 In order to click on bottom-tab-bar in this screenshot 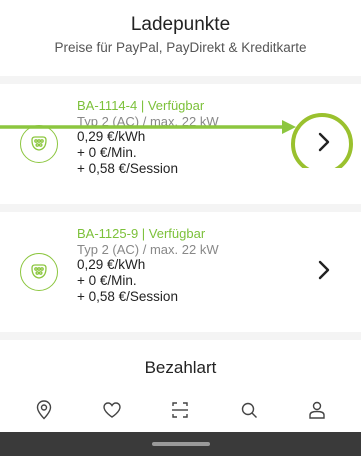, I will do `click(180, 410)`.